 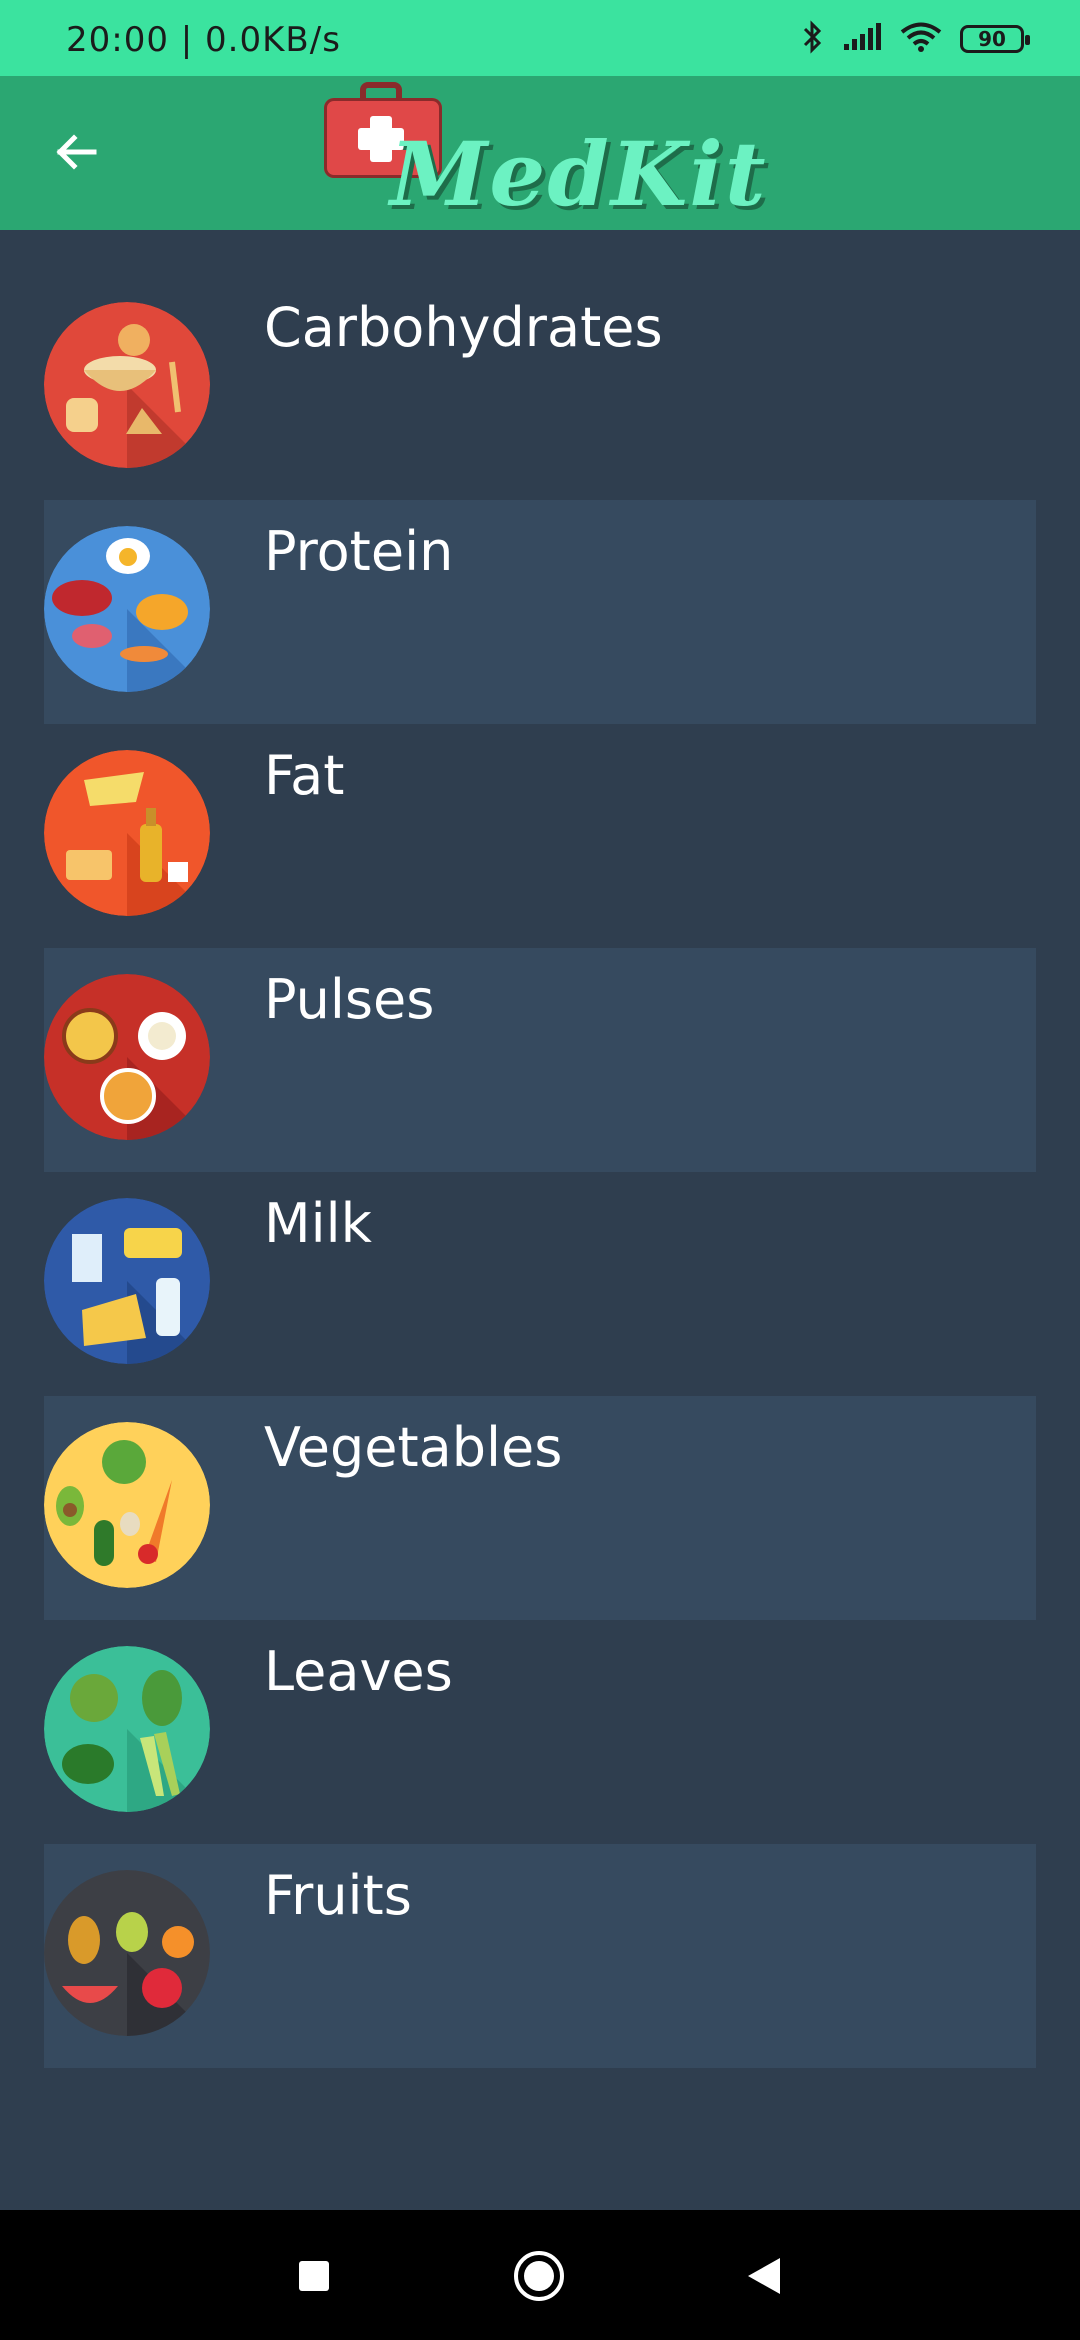 I want to click on list-item-leaves: Leaves, so click(x=540, y=1732).